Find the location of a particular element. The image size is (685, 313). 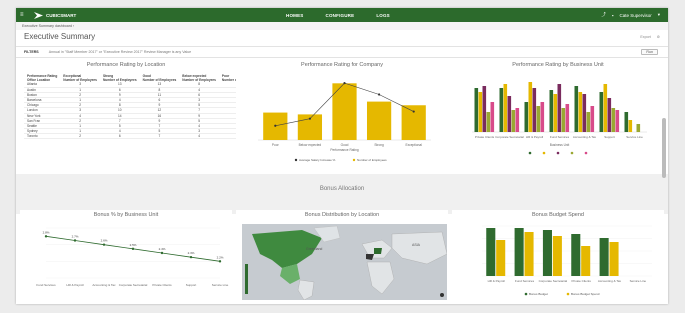

page-scrollbar is located at coordinates (664, 148).